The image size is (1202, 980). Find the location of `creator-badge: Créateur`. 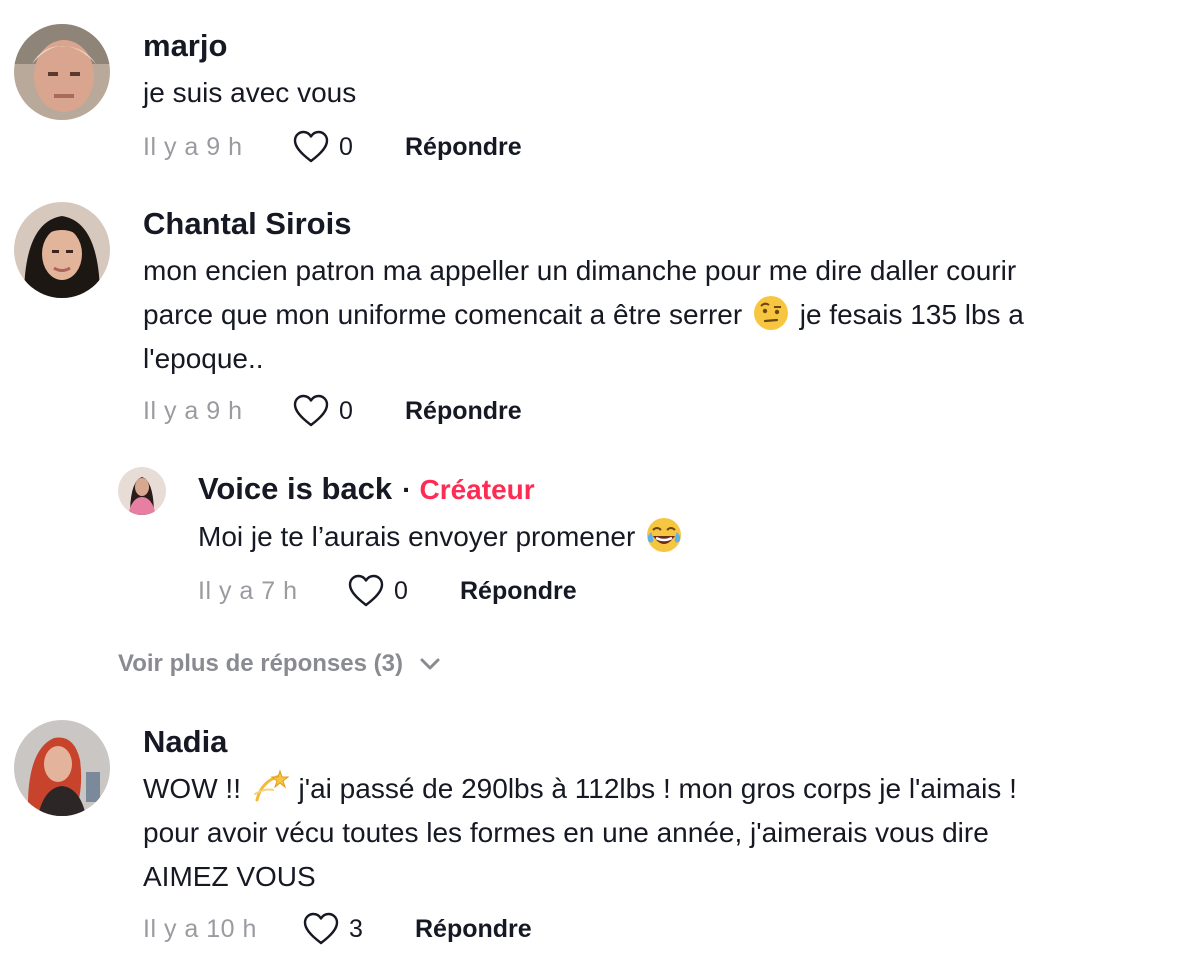

creator-badge: Créateur is located at coordinates (477, 489).